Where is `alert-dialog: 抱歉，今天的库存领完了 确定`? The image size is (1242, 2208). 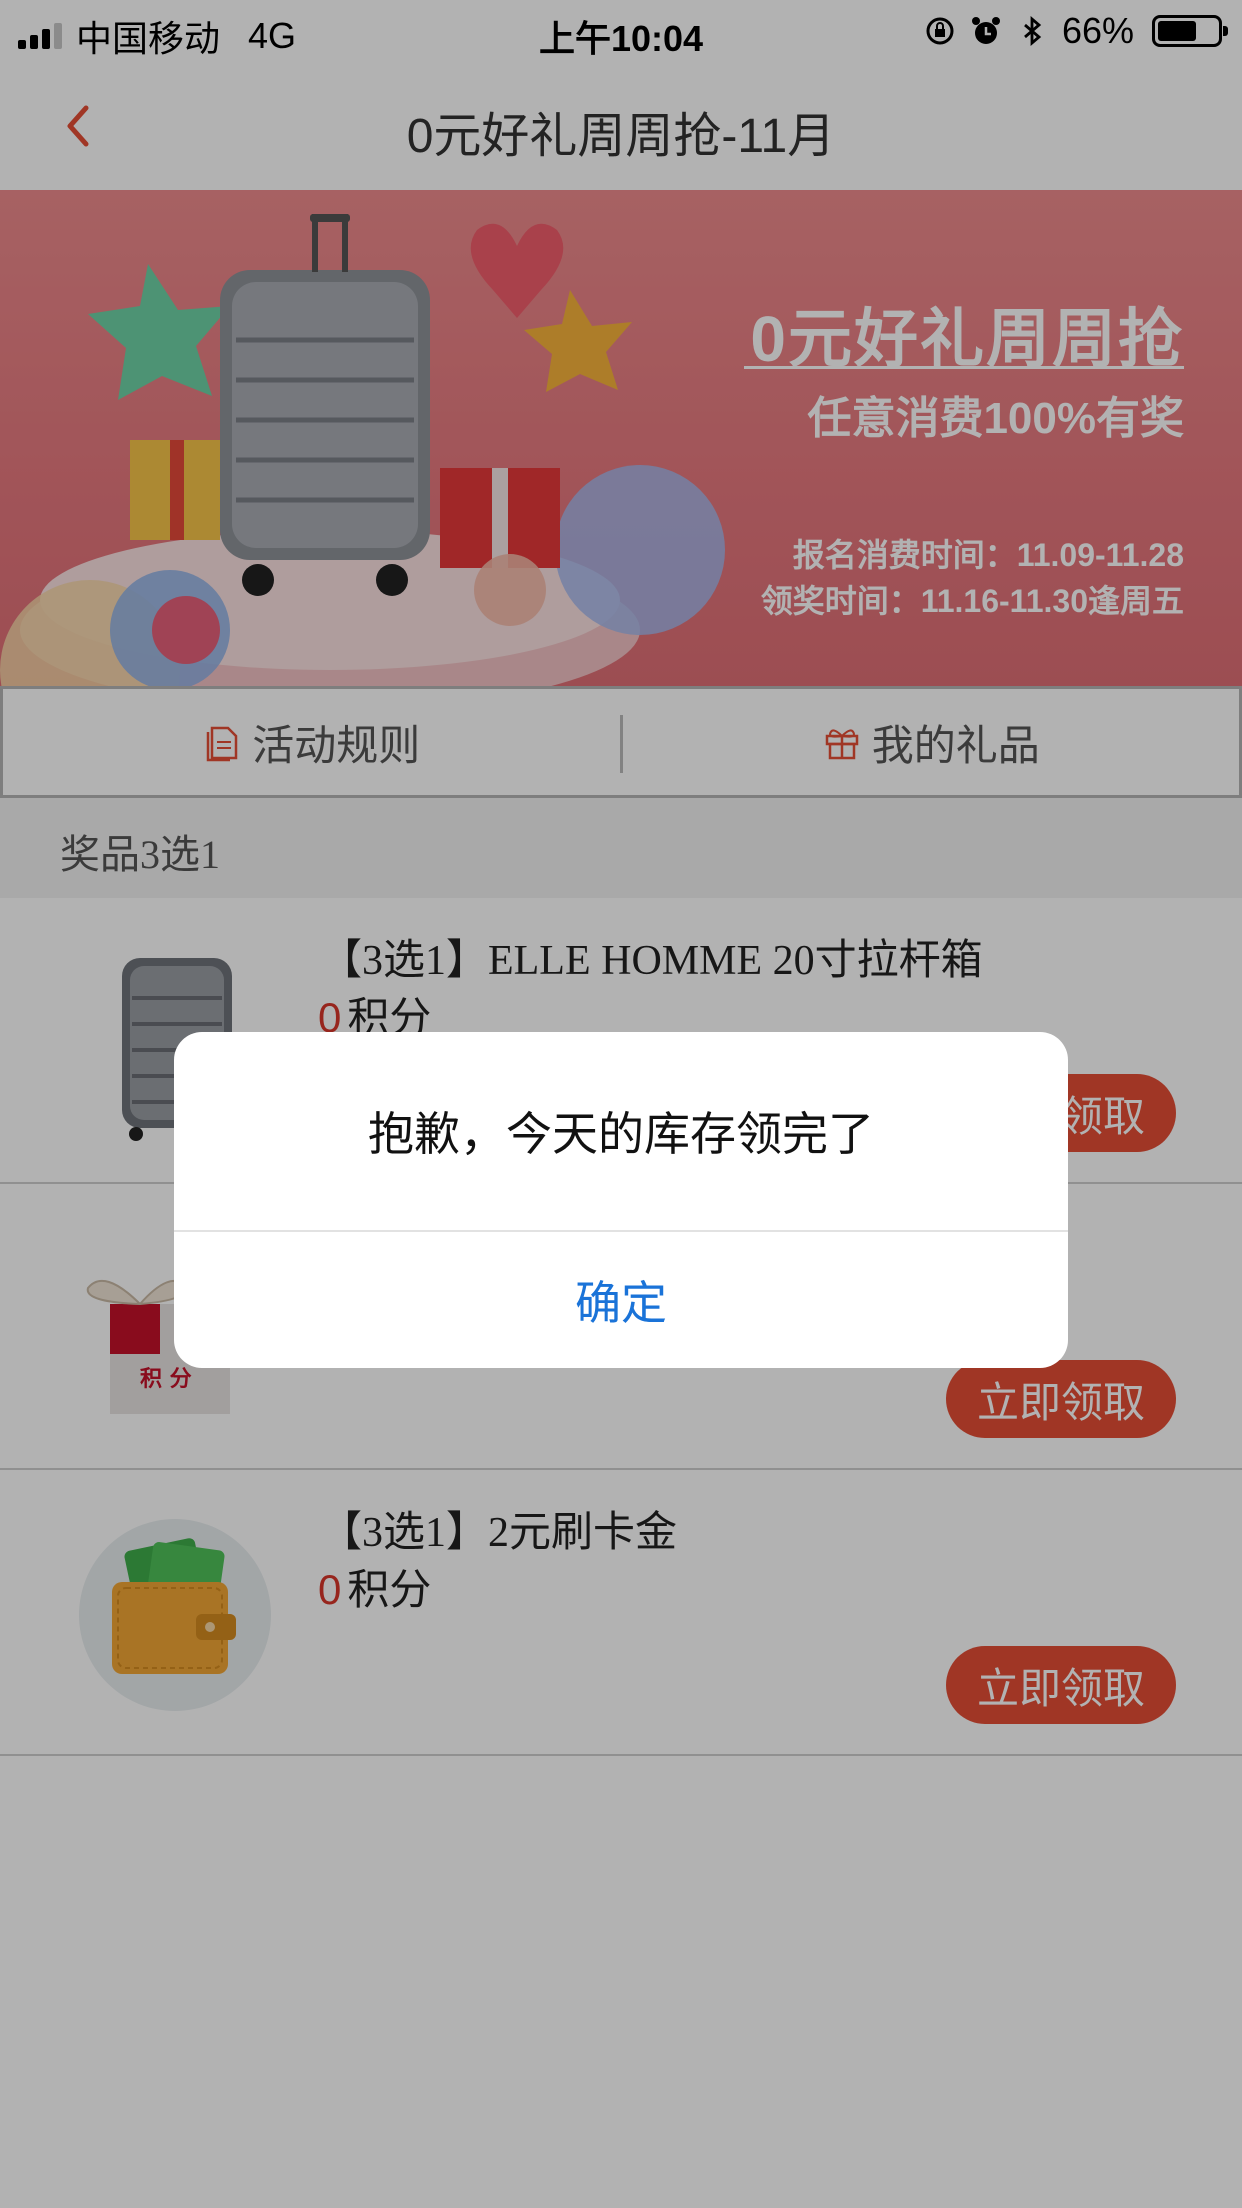 alert-dialog: 抱歉，今天的库存领完了 确定 is located at coordinates (621, 1200).